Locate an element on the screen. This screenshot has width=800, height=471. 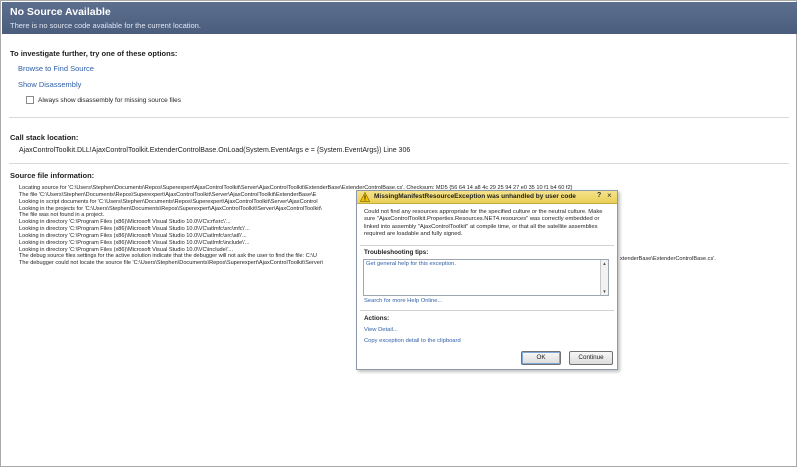
troubleshooting-heading: Troubleshooting tips: is located at coordinates (396, 252).